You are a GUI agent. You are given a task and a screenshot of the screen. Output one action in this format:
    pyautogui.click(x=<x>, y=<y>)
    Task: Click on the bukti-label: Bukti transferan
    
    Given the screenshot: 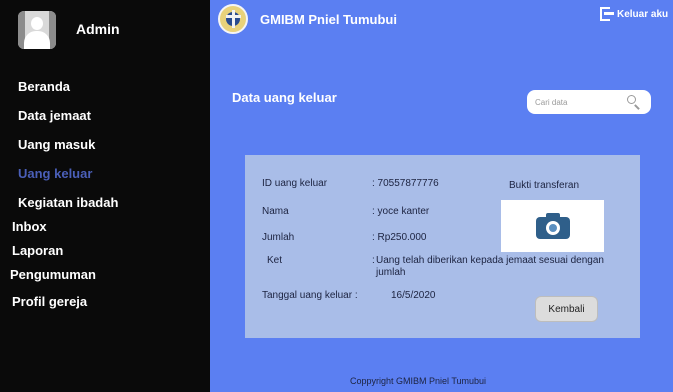 What is the action you would take?
    pyautogui.click(x=544, y=185)
    